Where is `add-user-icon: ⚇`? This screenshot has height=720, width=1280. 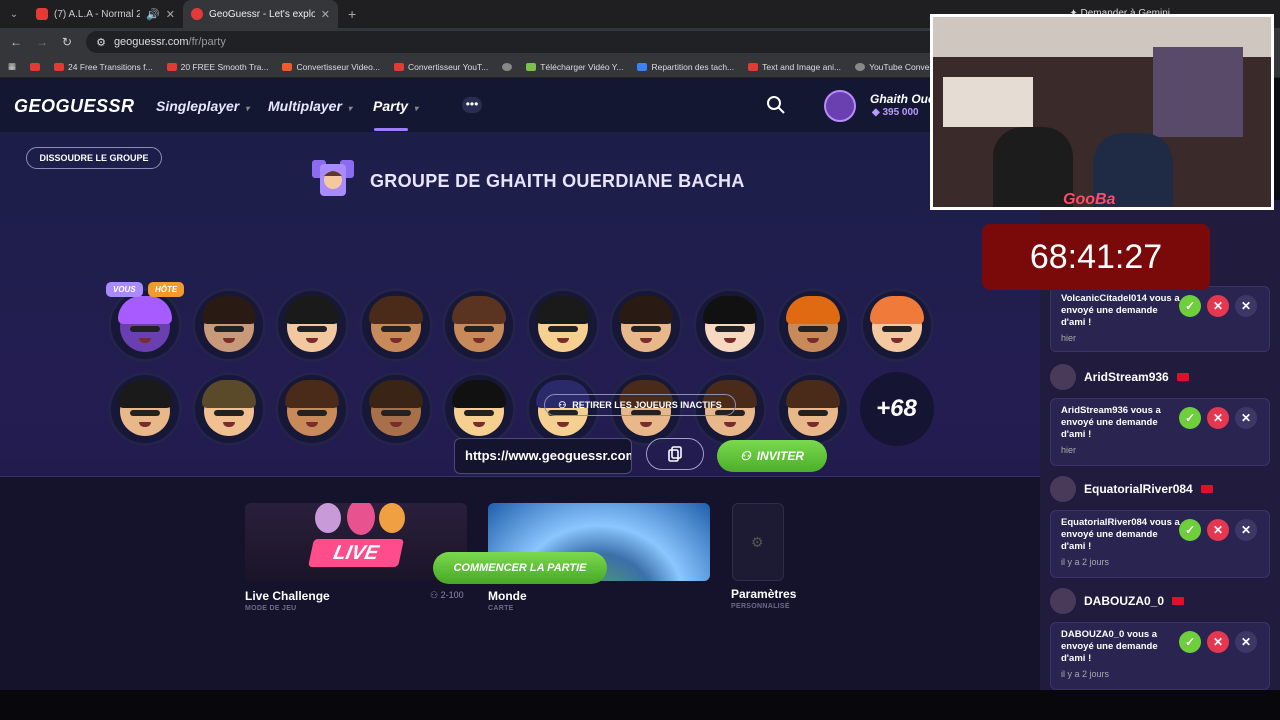
add-user-icon: ⚇ is located at coordinates (745, 456).